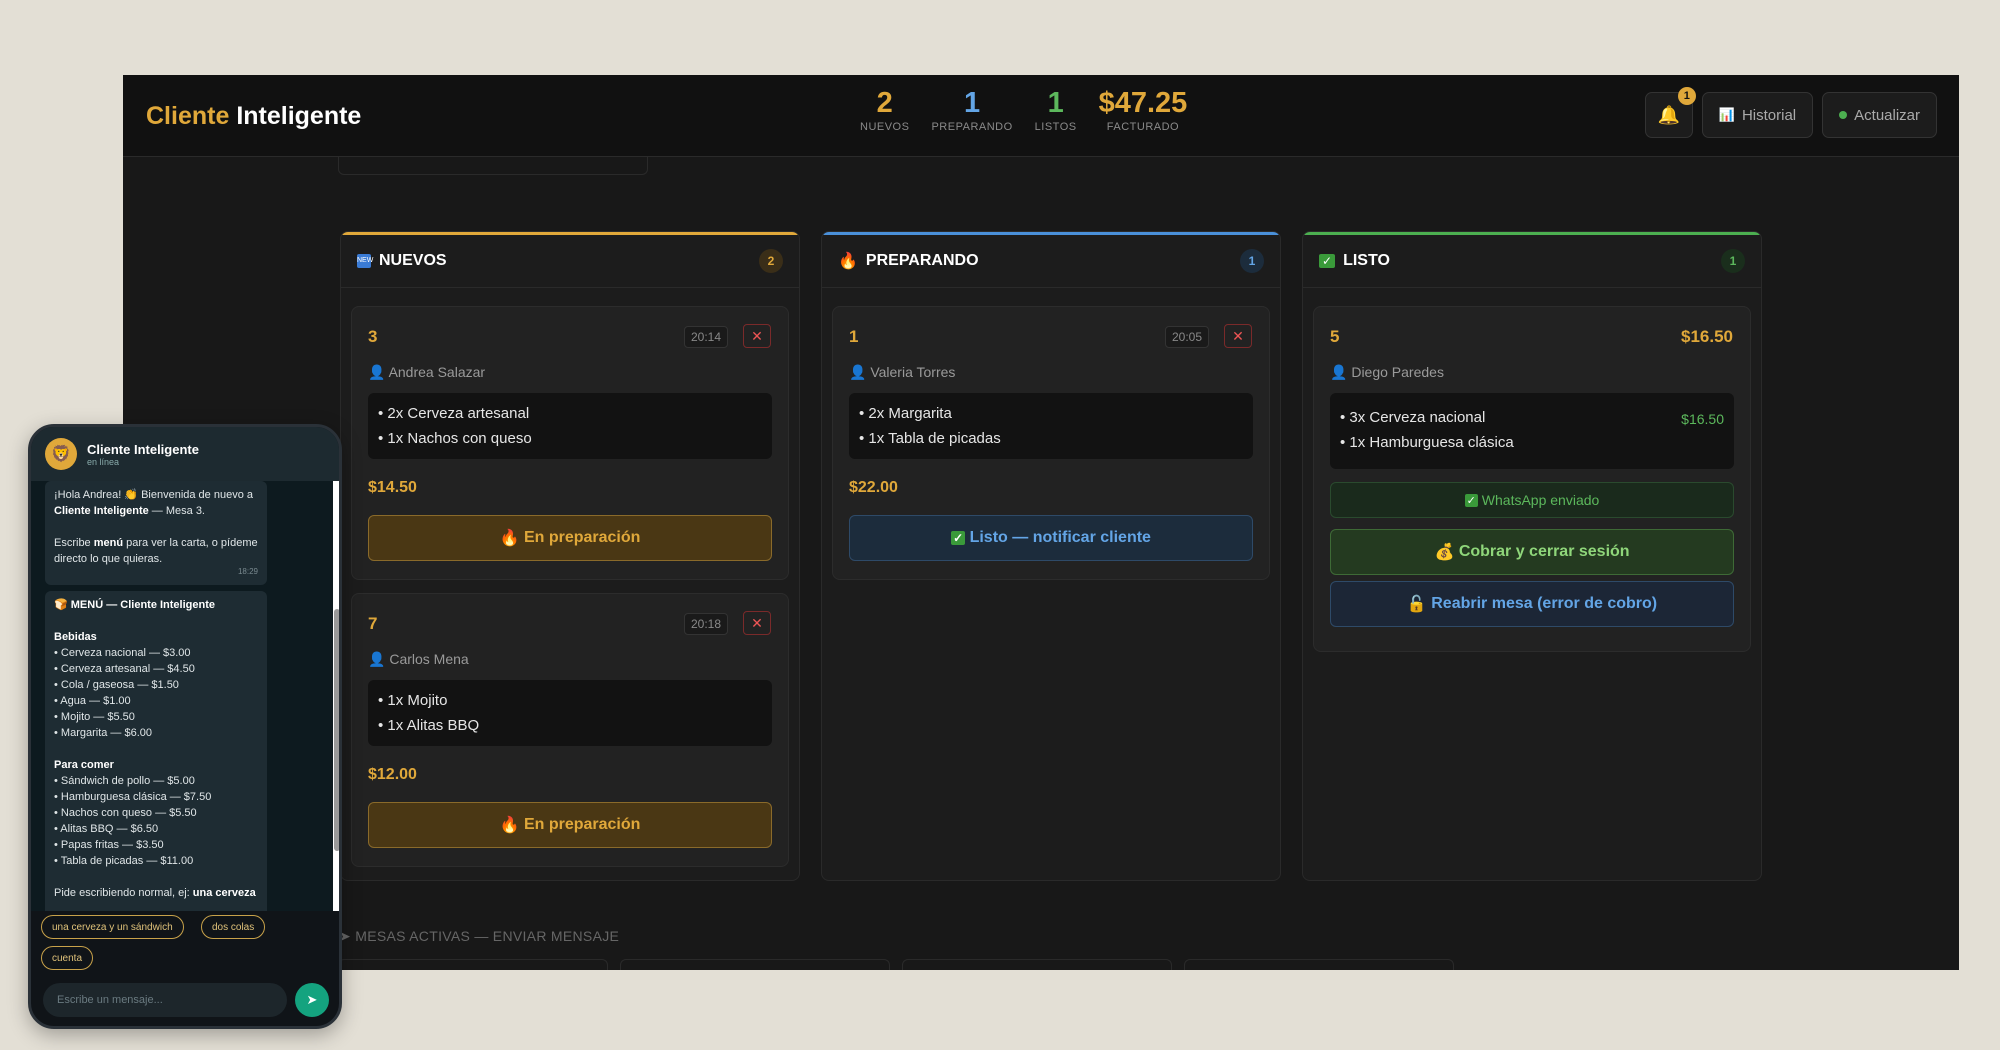 Image resolution: width=2000 pixels, height=1050 pixels. Describe the element at coordinates (705, 337) in the screenshot. I see `order-time: 20:14` at that location.